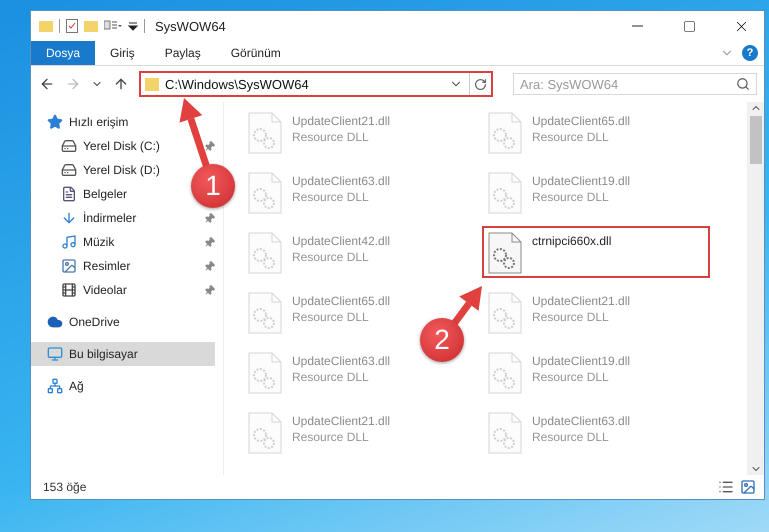  I want to click on sidebar-item: Resimler, so click(83, 266).